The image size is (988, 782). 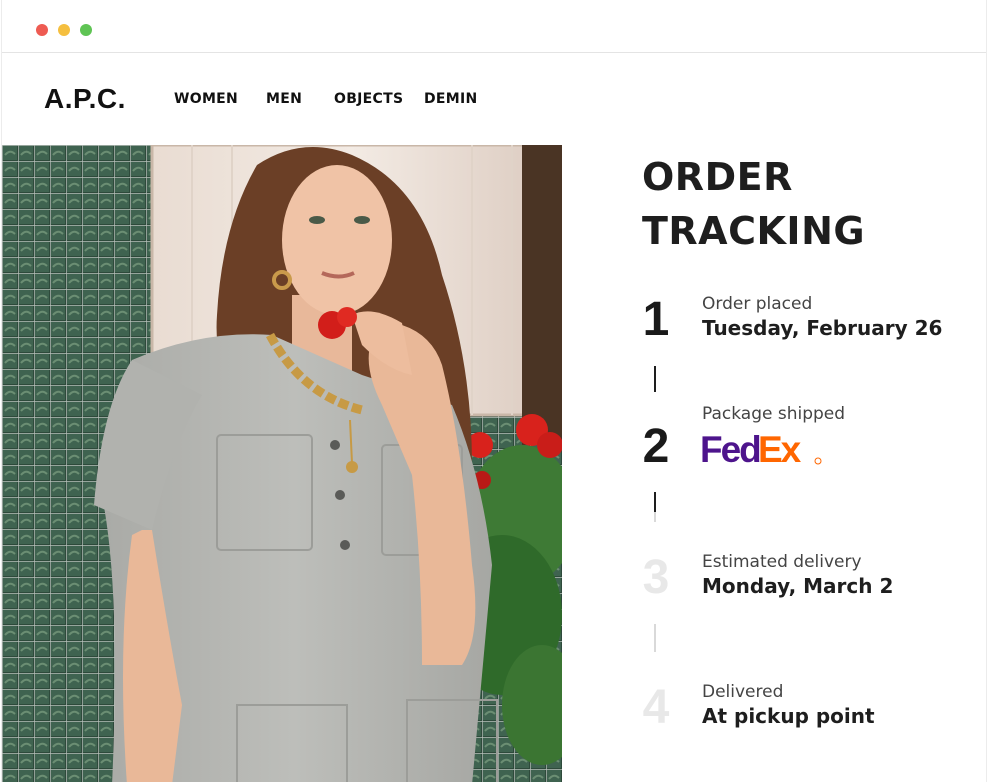 What do you see at coordinates (730, 450) in the screenshot?
I see `svg-text: Fed` at bounding box center [730, 450].